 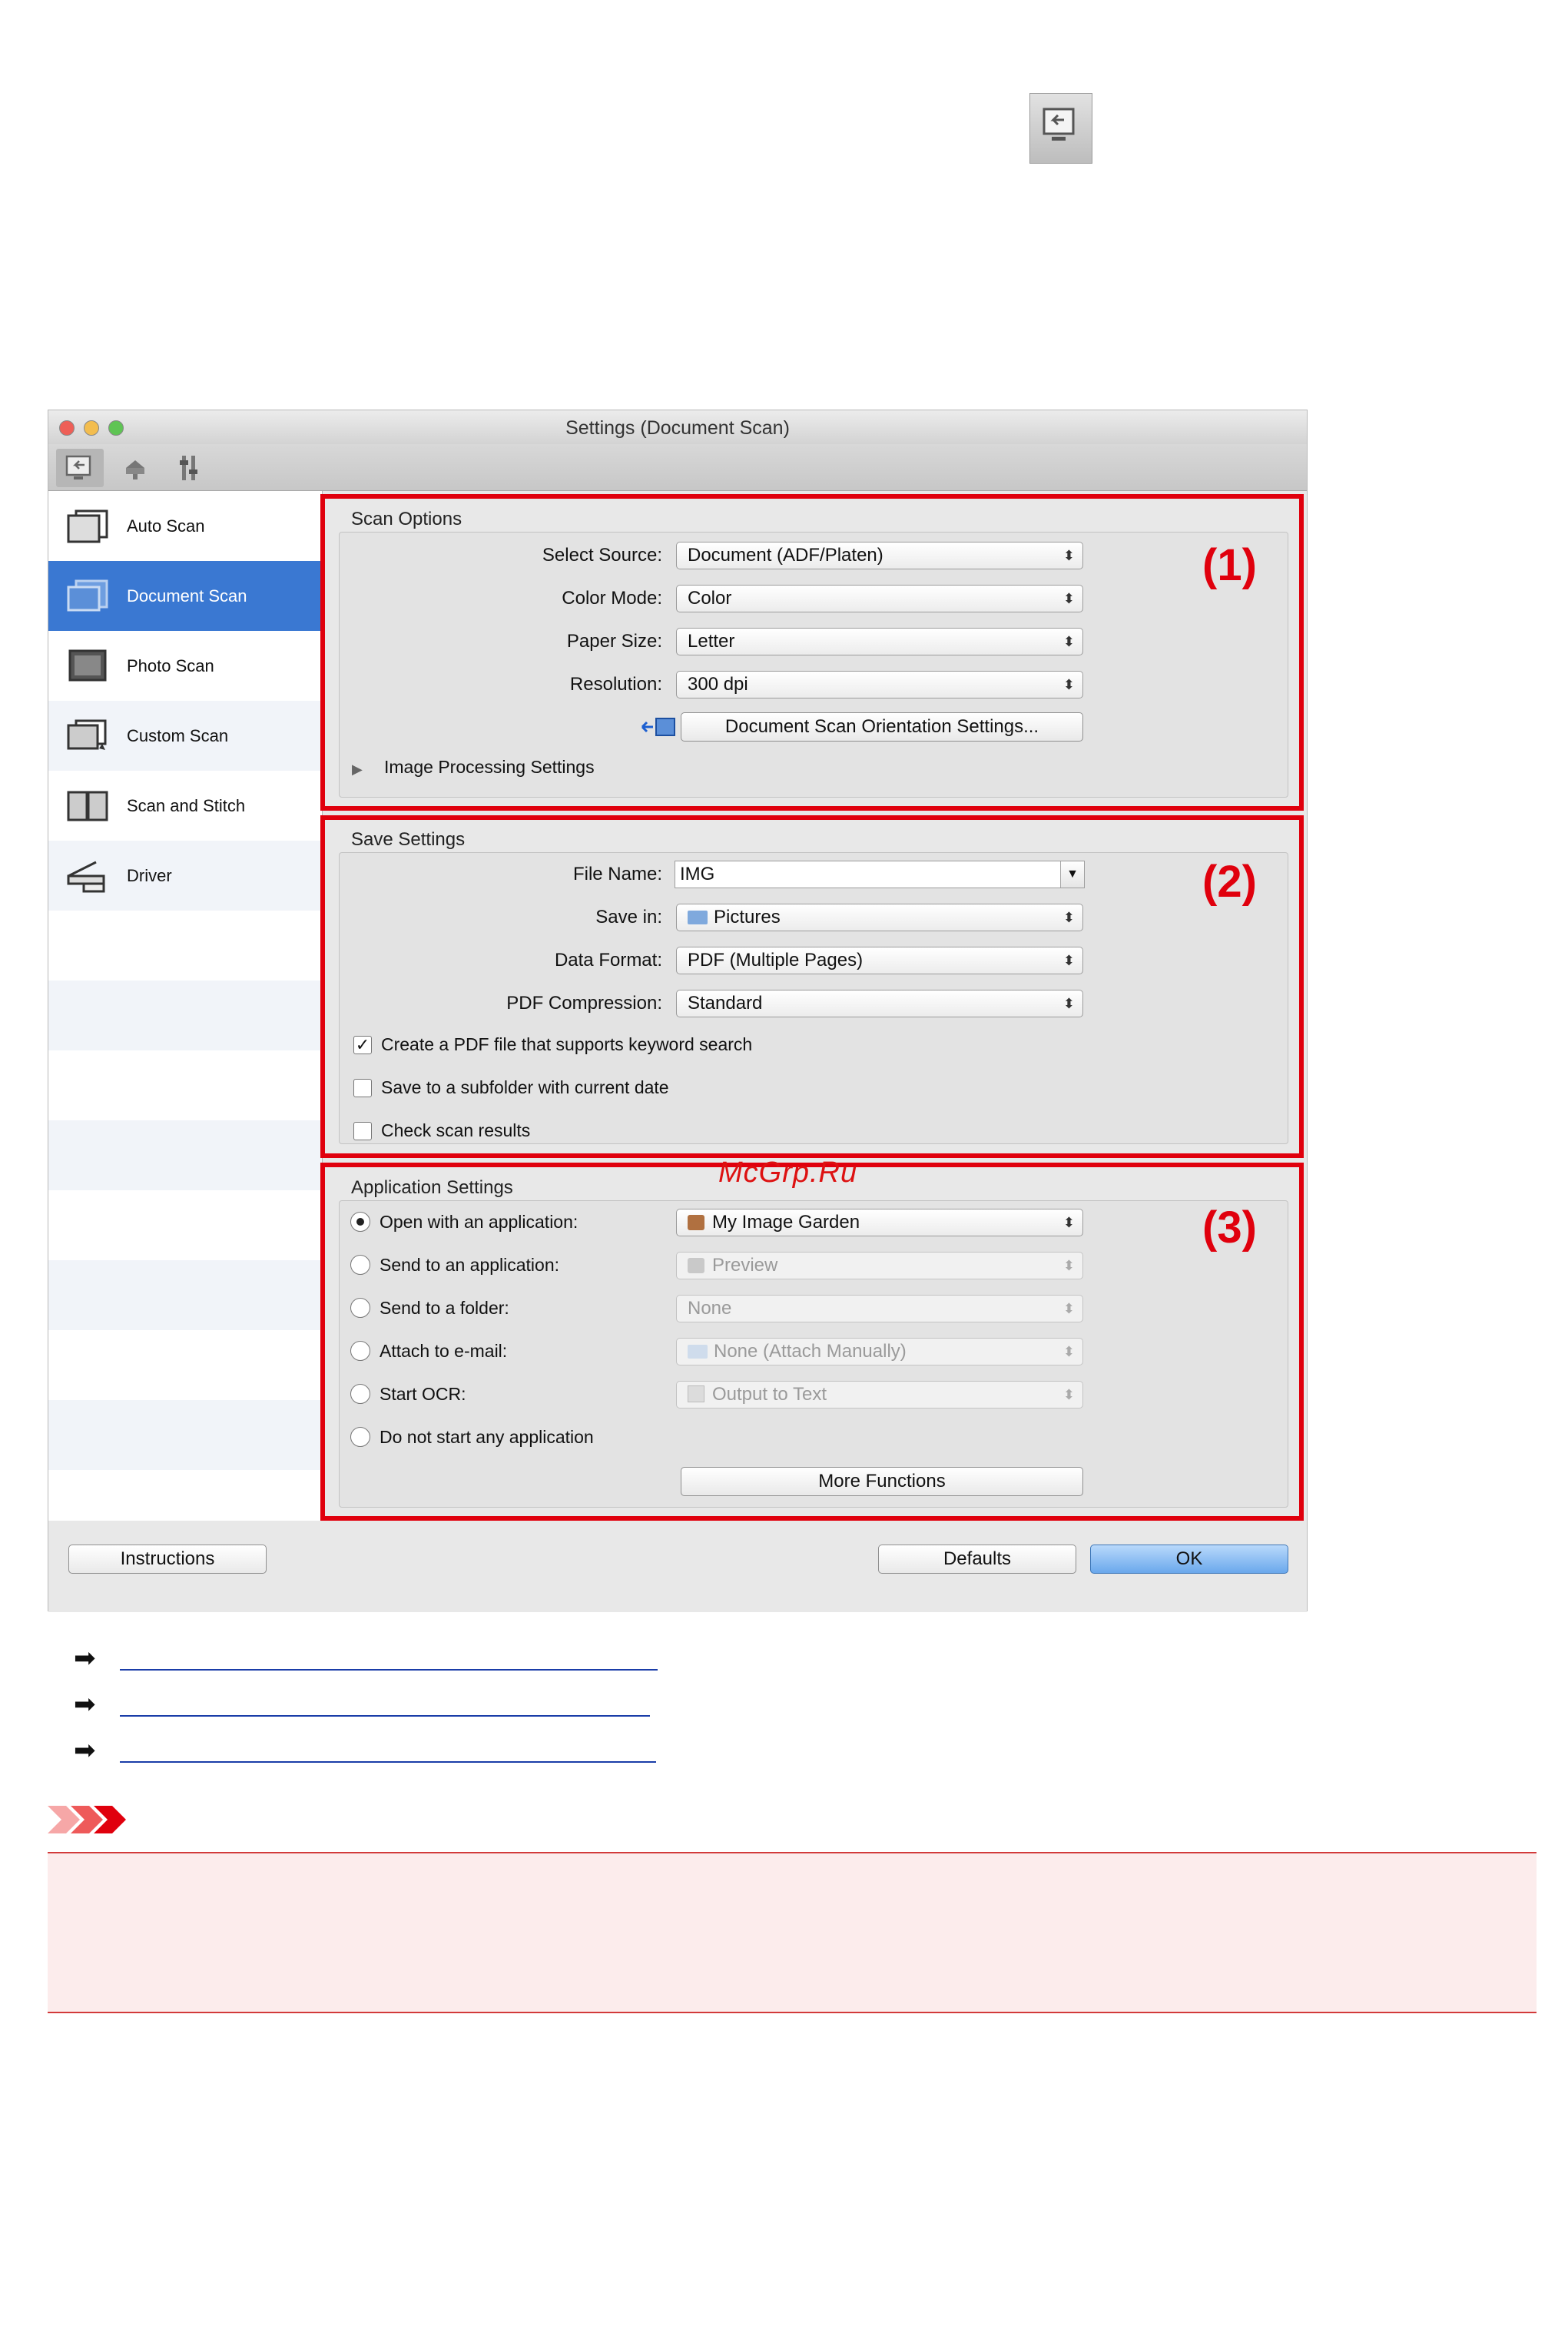 What do you see at coordinates (710, 598) in the screenshot?
I see `color-mode-value: Color` at bounding box center [710, 598].